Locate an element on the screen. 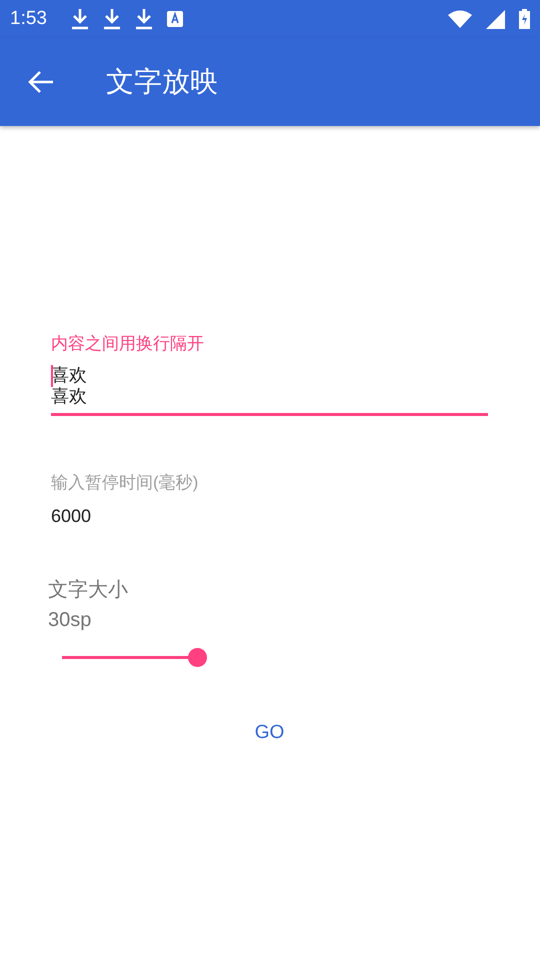  field-label: 内容之间用换行隔开 is located at coordinates (128, 344).